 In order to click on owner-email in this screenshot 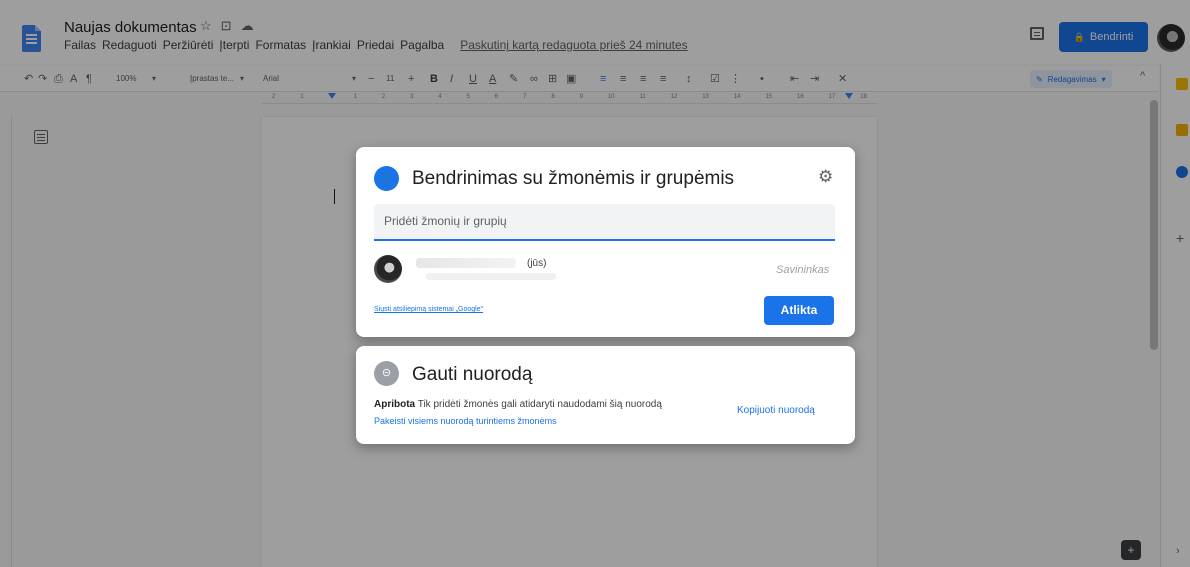, I will do `click(491, 276)`.